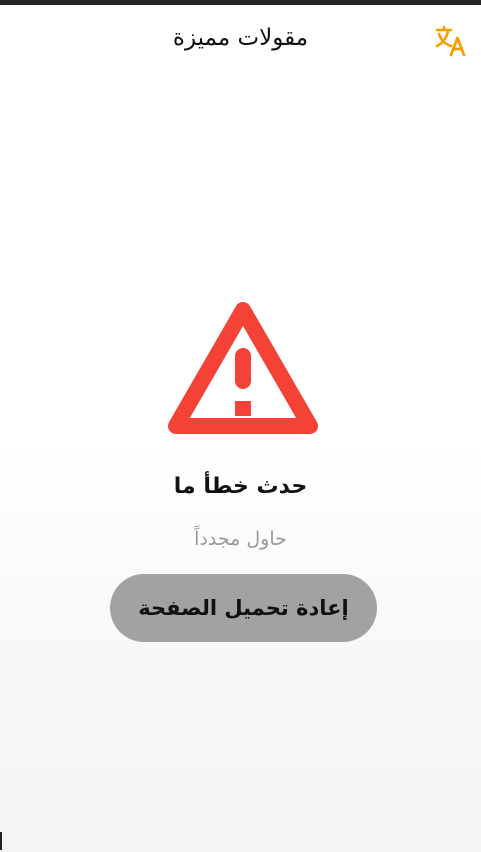 The width and height of the screenshot is (481, 852). I want to click on edge-indicator, so click(1, 841).